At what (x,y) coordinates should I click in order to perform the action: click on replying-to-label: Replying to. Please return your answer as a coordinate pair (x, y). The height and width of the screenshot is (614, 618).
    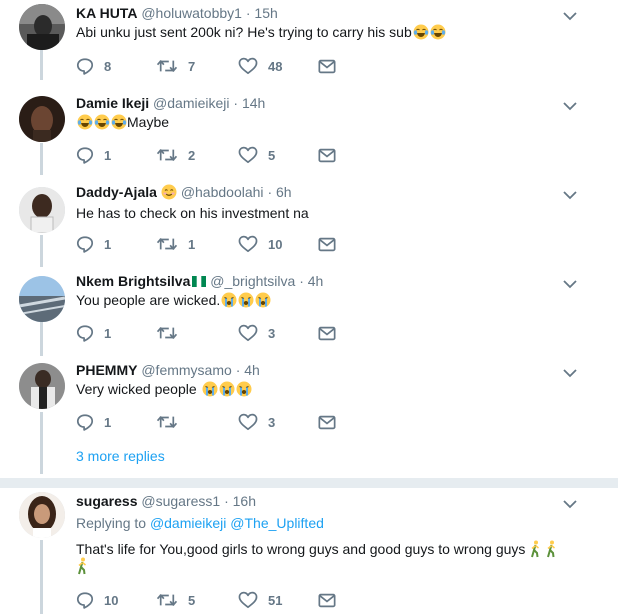
    Looking at the image, I should click on (111, 523).